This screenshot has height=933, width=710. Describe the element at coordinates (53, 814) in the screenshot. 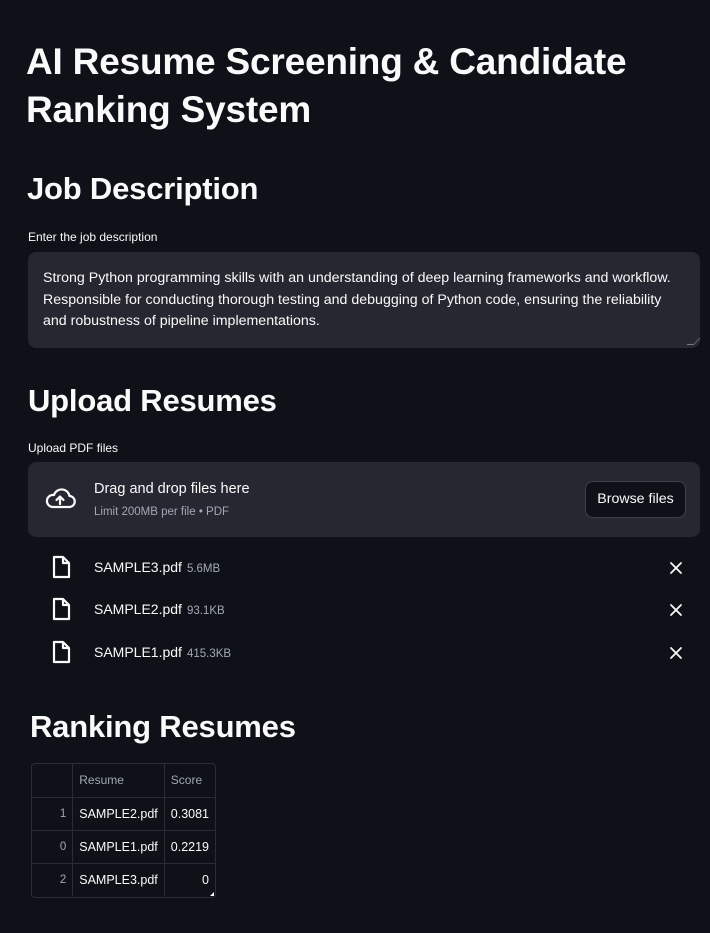

I see `row-index: 1` at that location.